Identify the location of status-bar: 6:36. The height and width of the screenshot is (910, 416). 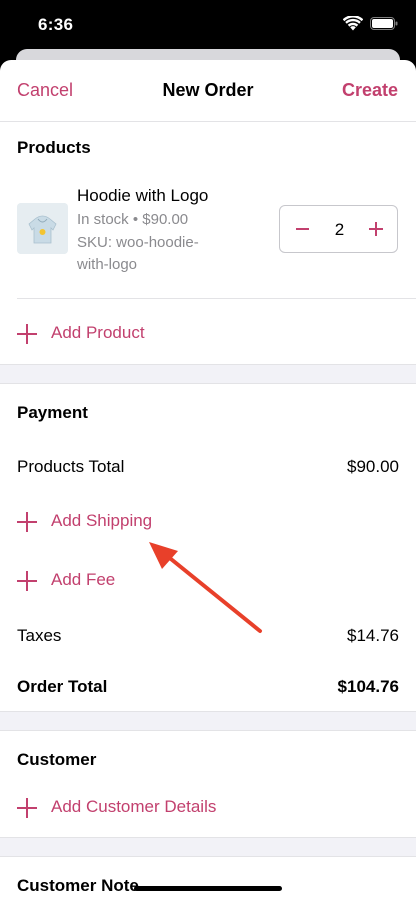
(208, 25).